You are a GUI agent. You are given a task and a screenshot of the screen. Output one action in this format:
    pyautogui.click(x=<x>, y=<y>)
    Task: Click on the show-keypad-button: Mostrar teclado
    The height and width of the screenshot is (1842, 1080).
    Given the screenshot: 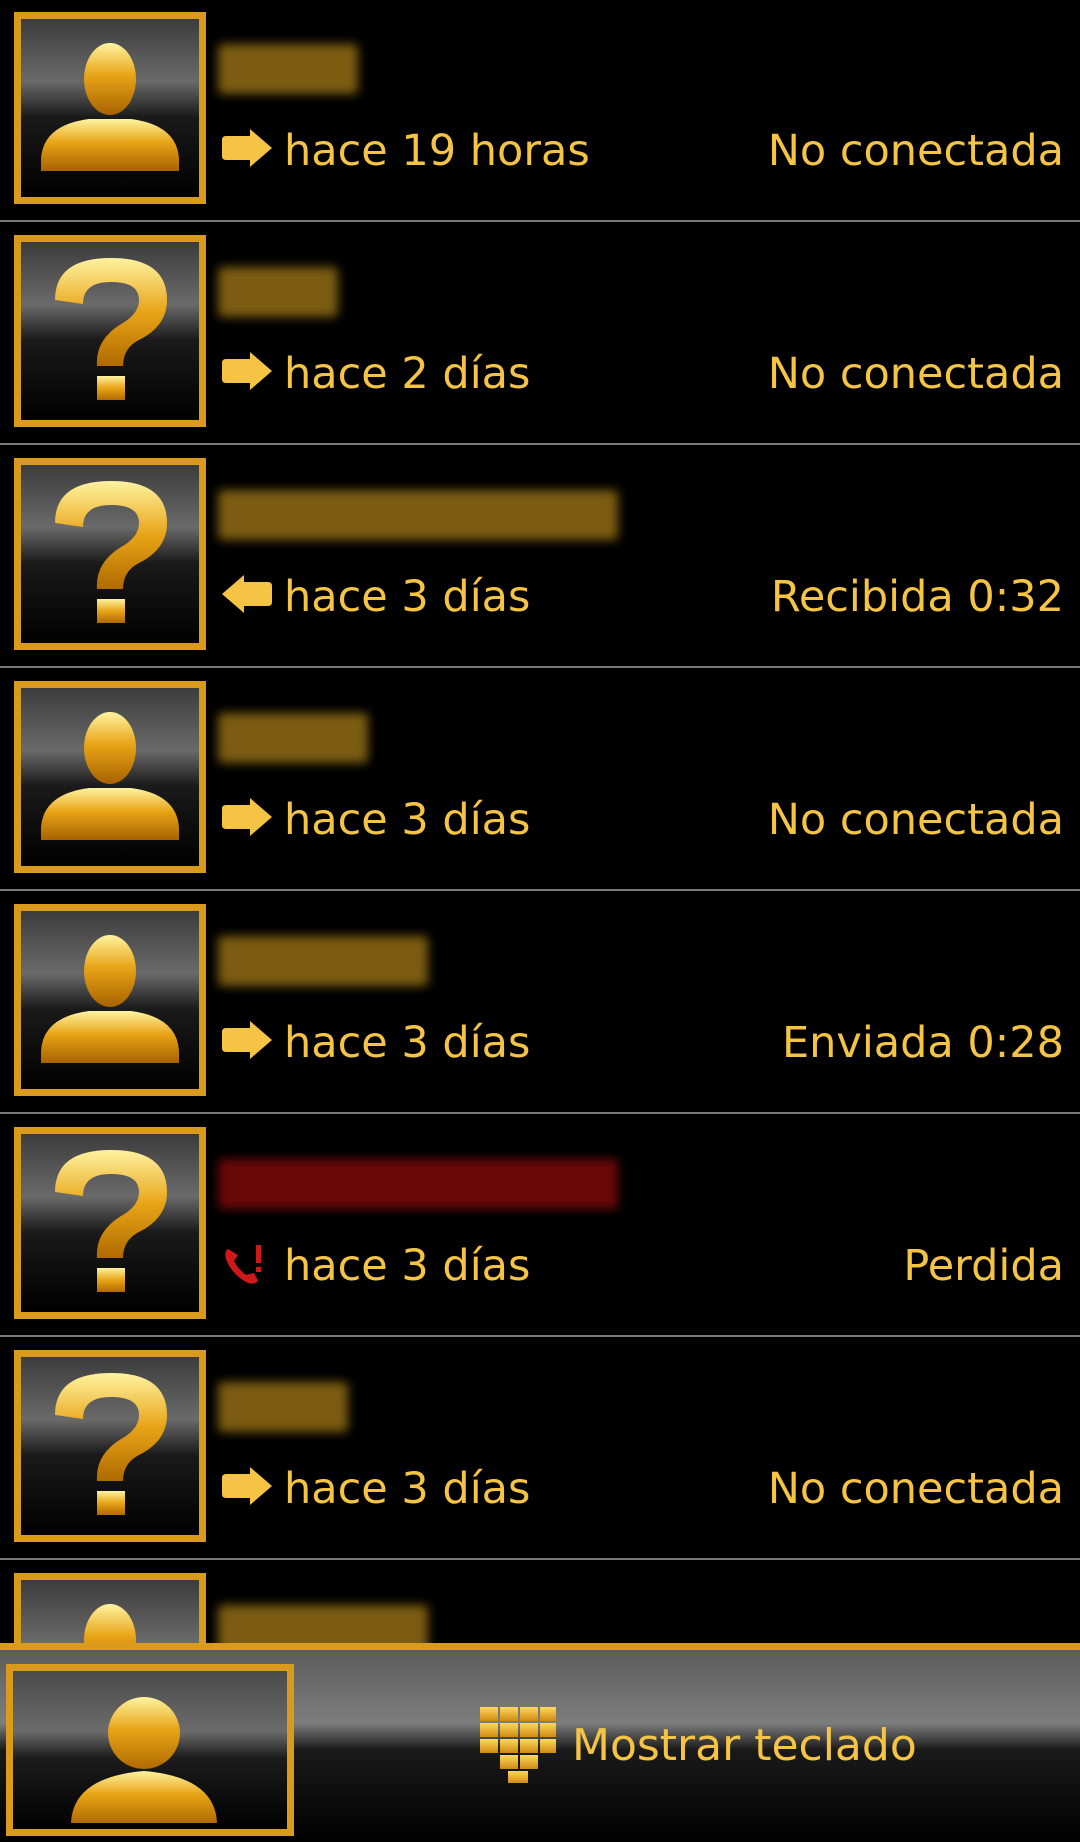 What is the action you would take?
    pyautogui.click(x=697, y=1745)
    